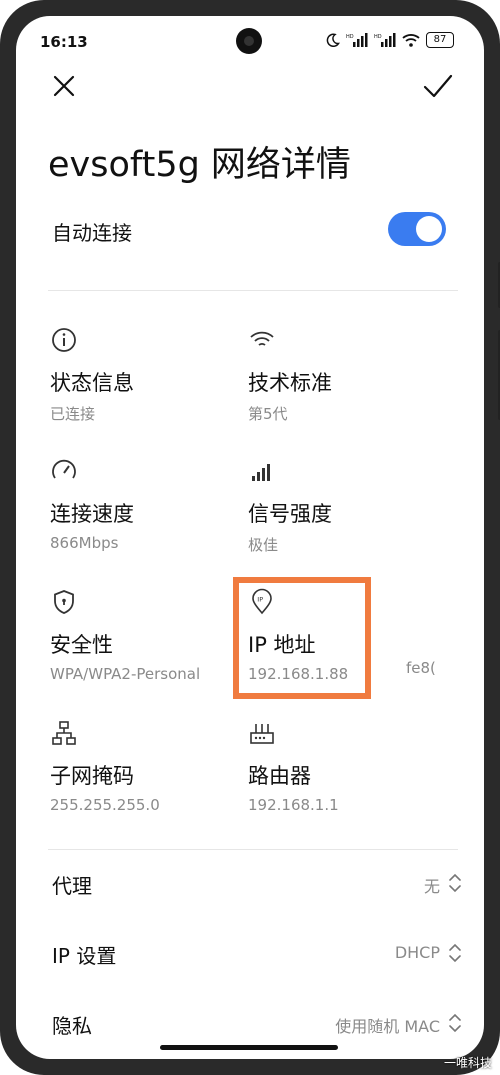 The height and width of the screenshot is (1075, 500). What do you see at coordinates (92, 383) in the screenshot?
I see `detail-name: 状态信息` at bounding box center [92, 383].